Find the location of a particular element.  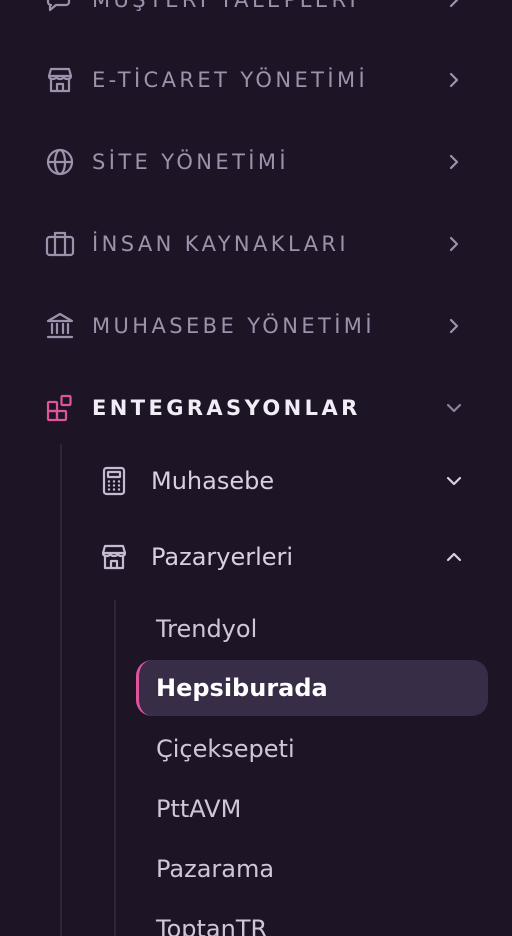

submenu-item-label: Pazaryerleri is located at coordinates (222, 557).